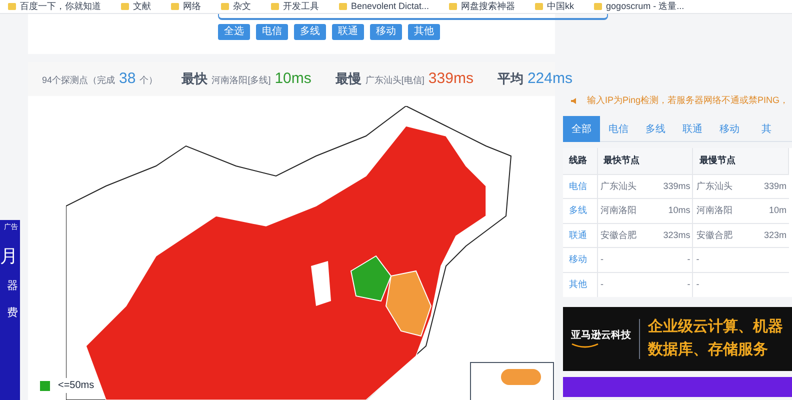 This screenshot has width=792, height=400. I want to click on bookmark-link: 网络, so click(192, 6).